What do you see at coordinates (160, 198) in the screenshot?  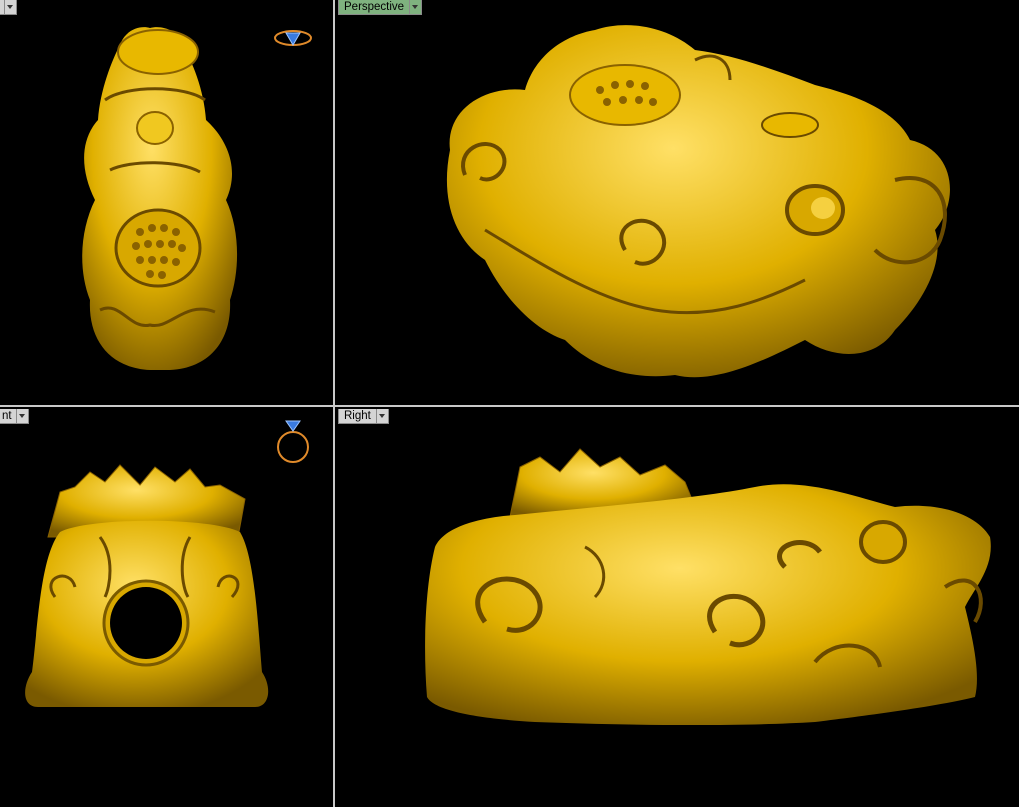 I see `model-top-view` at bounding box center [160, 198].